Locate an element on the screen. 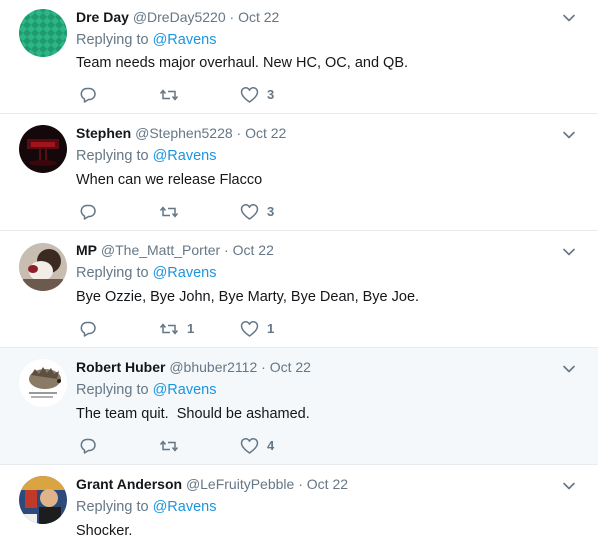  tweet-header: Stephen @Stephen5228 · Oct 22 is located at coordinates (181, 133).